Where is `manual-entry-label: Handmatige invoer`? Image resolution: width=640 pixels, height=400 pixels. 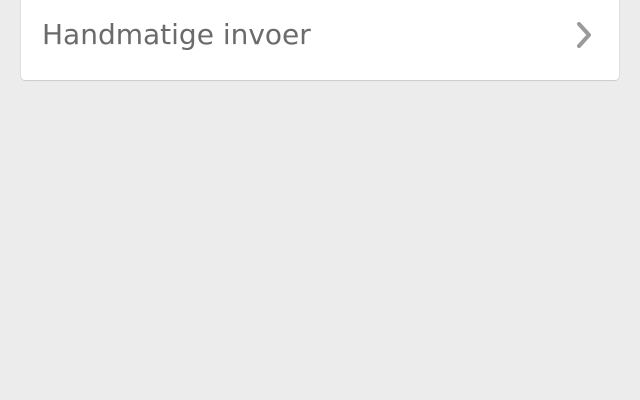 manual-entry-label: Handmatige invoer is located at coordinates (176, 34).